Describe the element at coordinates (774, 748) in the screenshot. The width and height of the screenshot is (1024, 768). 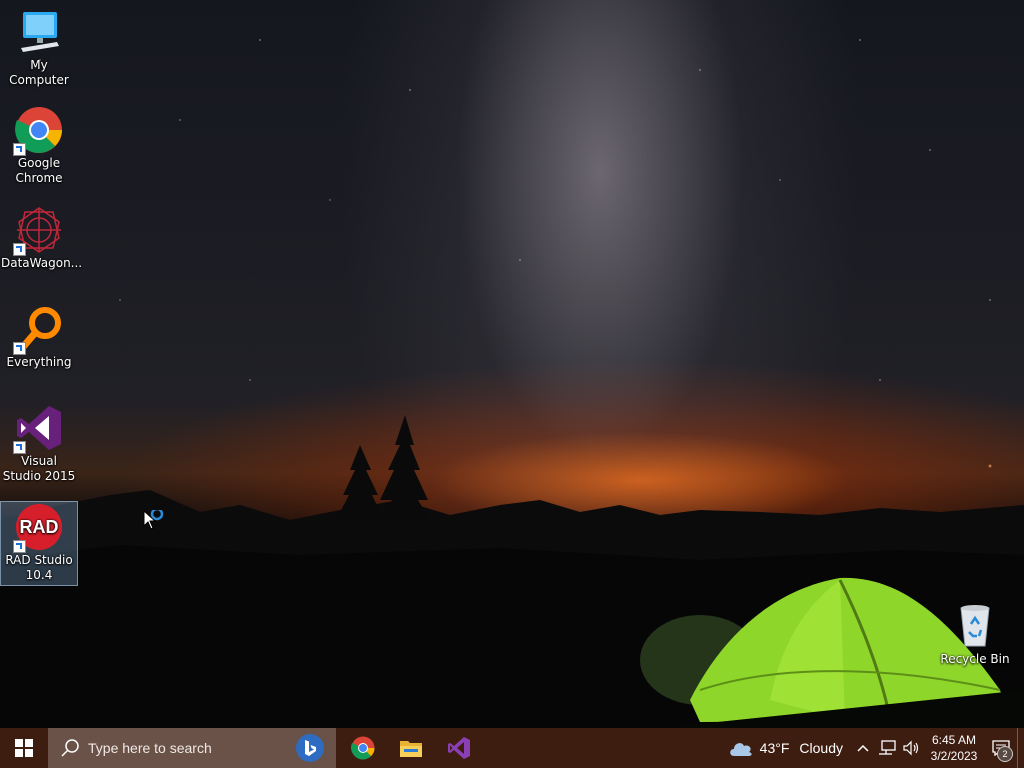
I see `weather-temperature: 43°F` at that location.